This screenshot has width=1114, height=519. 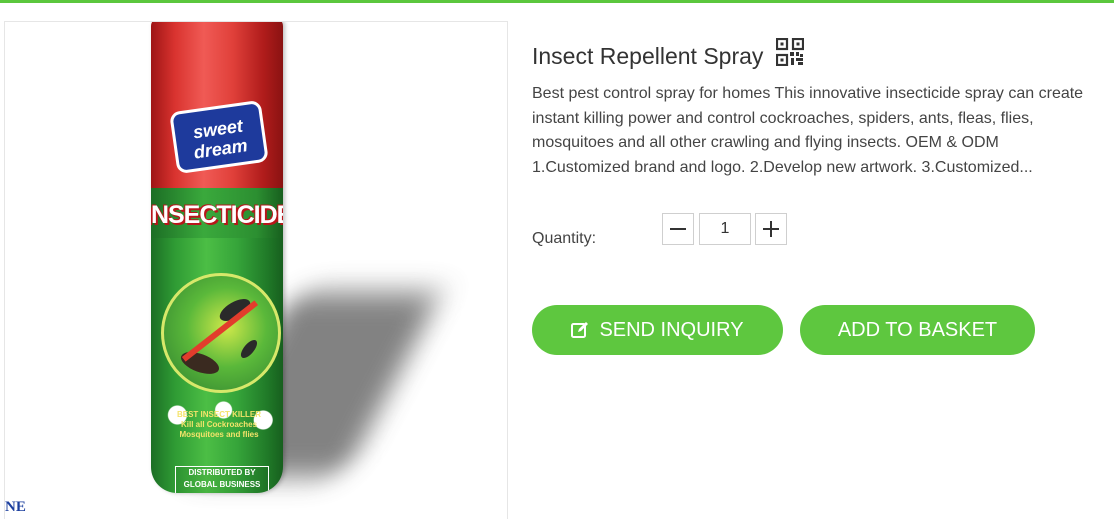 I want to click on plus-icon, so click(x=771, y=229).